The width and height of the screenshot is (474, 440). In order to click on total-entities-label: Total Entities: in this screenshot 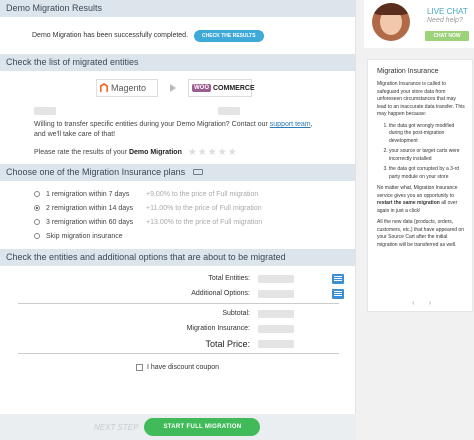, I will do `click(229, 278)`.